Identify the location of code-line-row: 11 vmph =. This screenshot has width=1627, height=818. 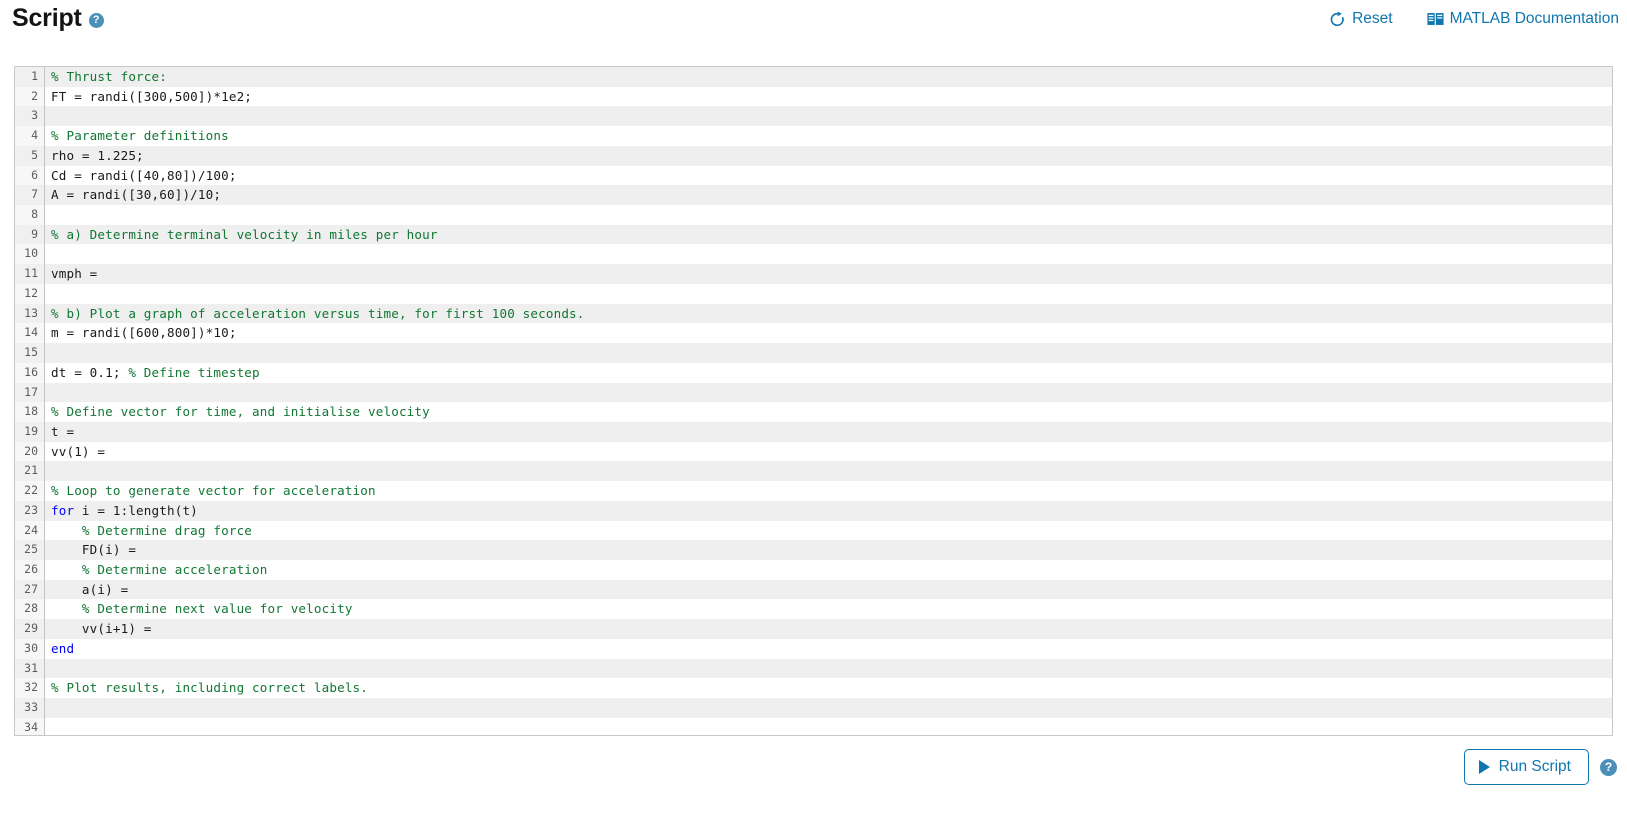
(813, 274).